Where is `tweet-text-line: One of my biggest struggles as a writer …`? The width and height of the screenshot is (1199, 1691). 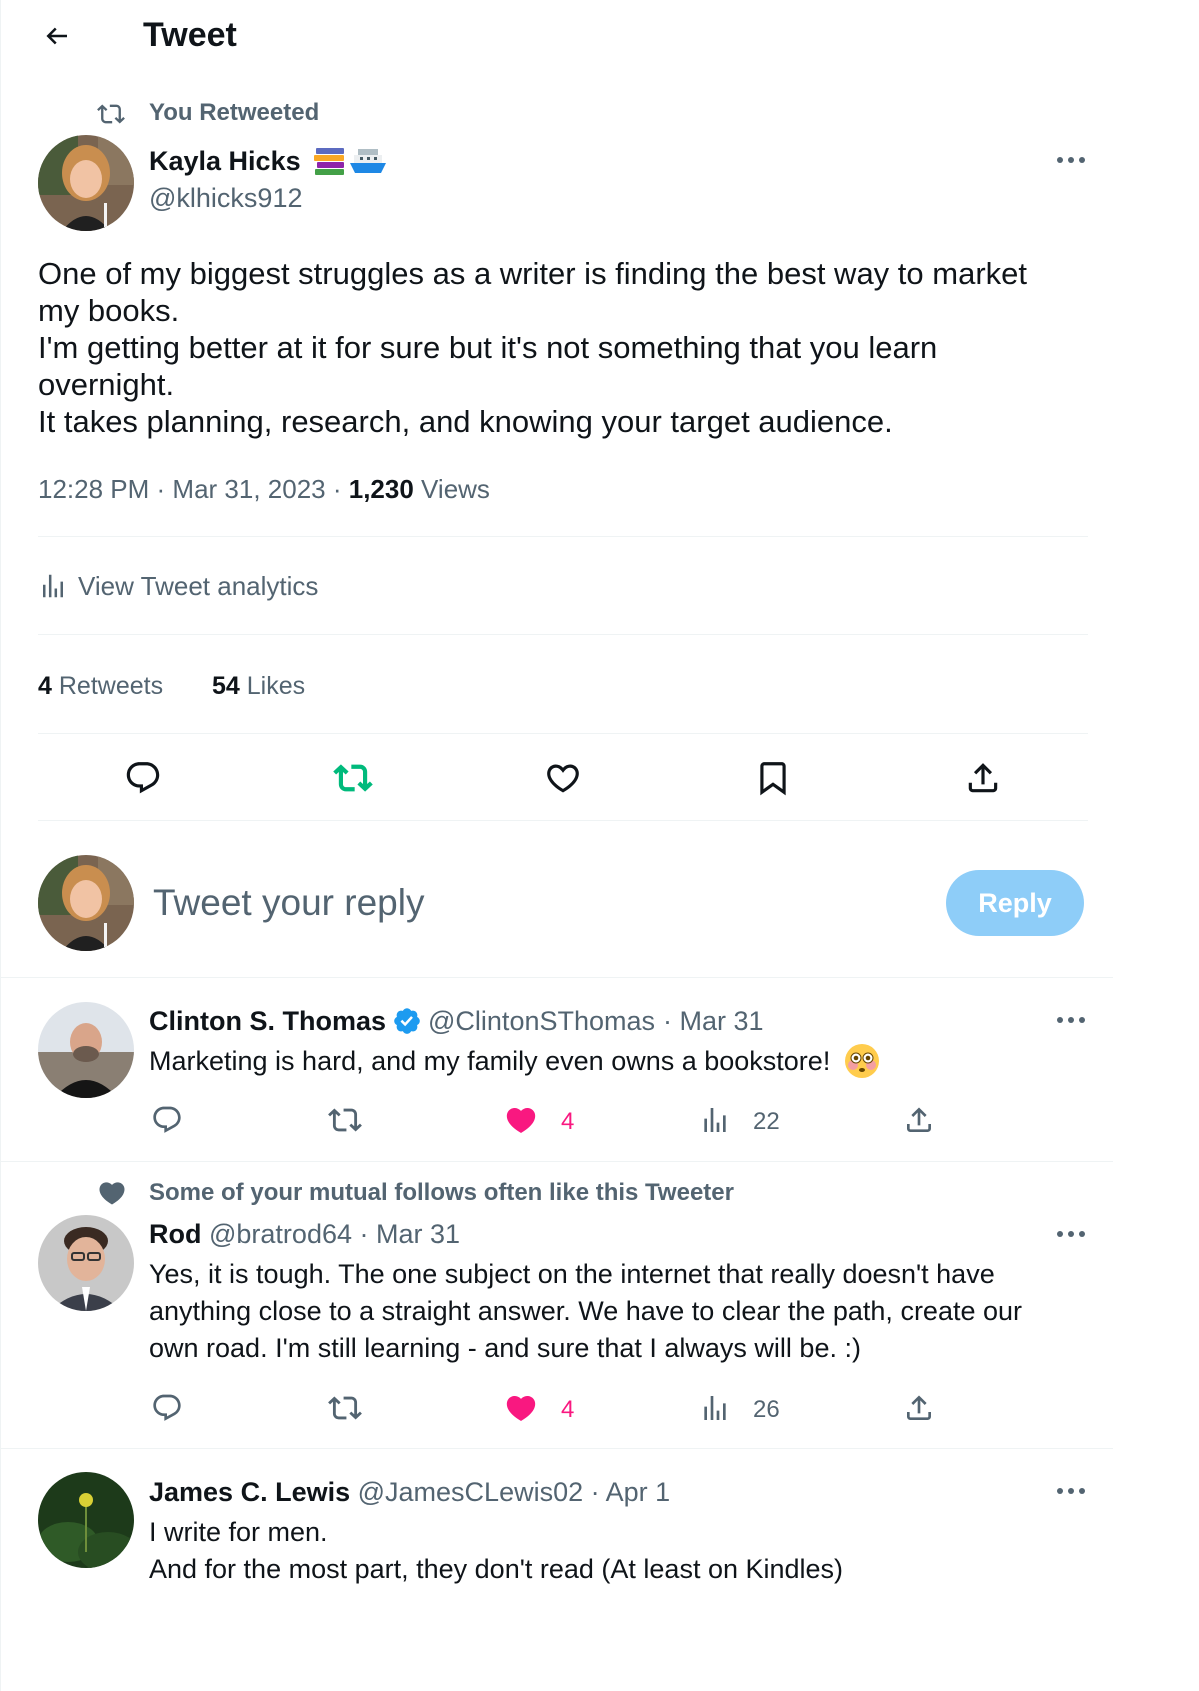 tweet-text-line: One of my biggest struggles as a writer … is located at coordinates (533, 273).